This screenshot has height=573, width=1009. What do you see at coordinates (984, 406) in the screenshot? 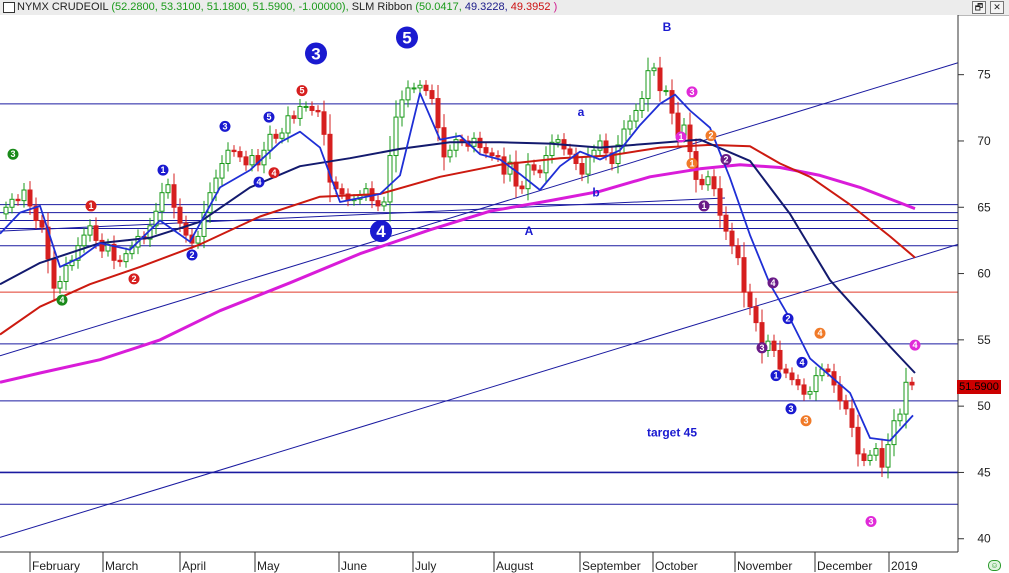
I see `y-tick-label-2: 50` at bounding box center [984, 406].